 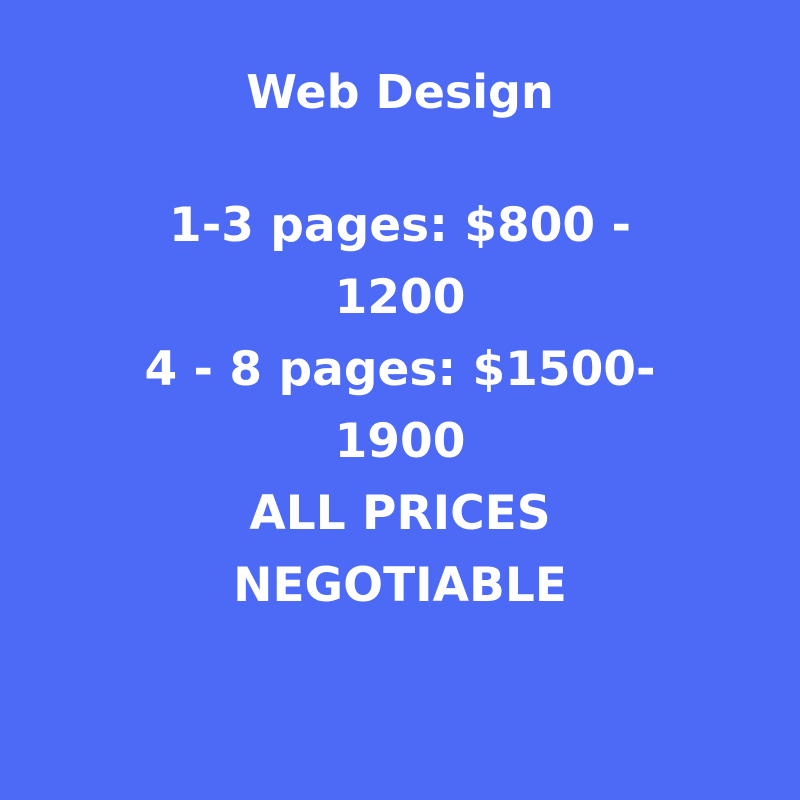 What do you see at coordinates (400, 585) in the screenshot?
I see `negotiable-line-2: NEGOTIABLE` at bounding box center [400, 585].